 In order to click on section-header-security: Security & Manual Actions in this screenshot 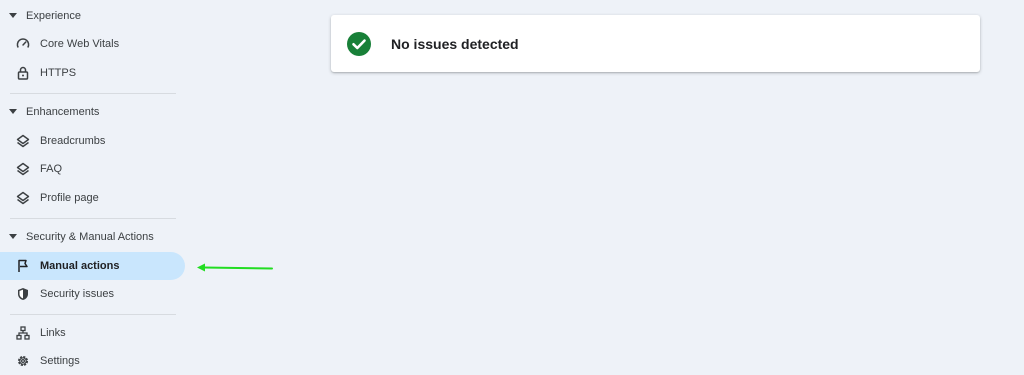, I will do `click(77, 237)`.